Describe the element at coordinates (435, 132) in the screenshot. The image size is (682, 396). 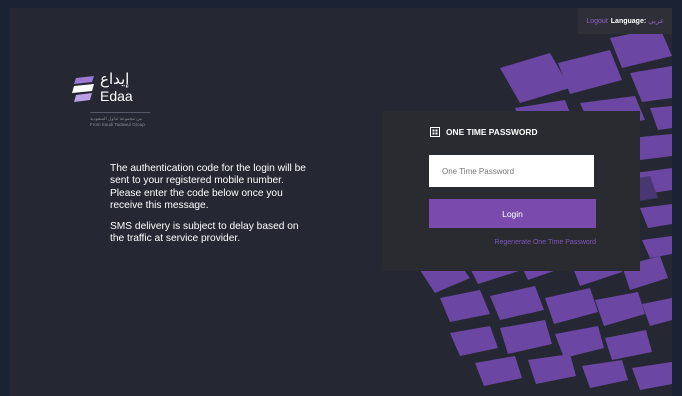
I see `keypad-icon` at that location.